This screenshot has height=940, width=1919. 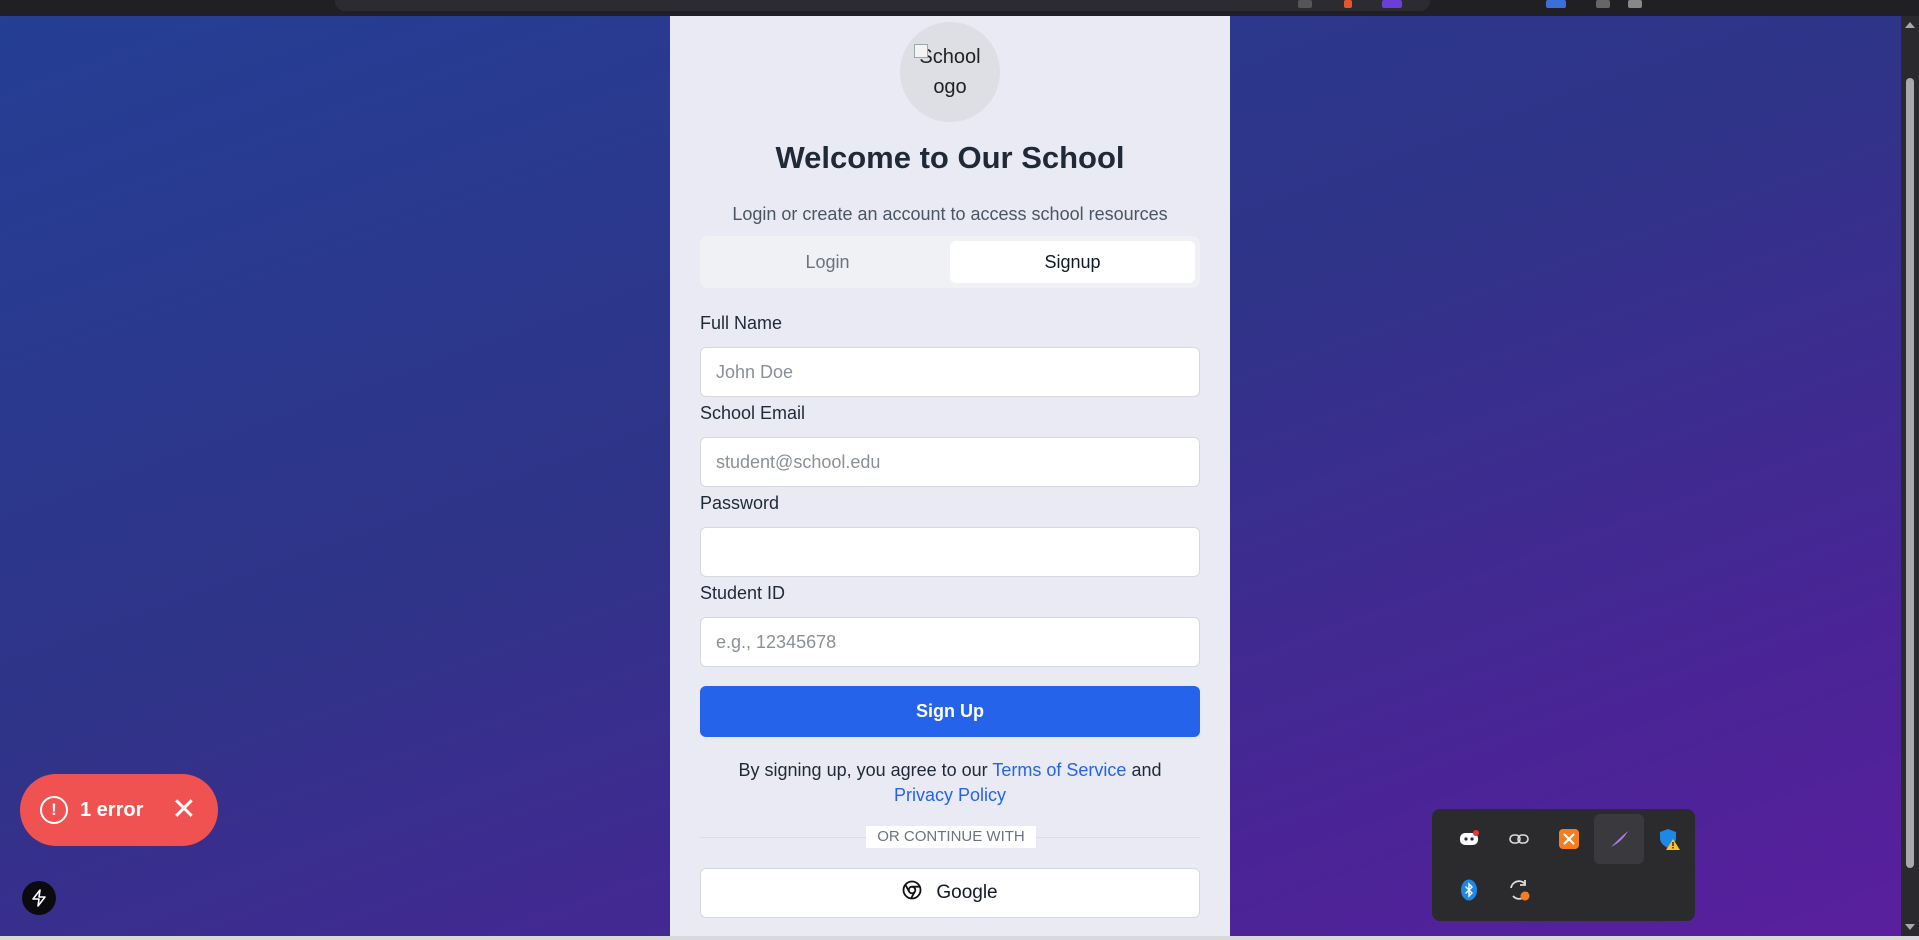 What do you see at coordinates (1563, 865) in the screenshot?
I see `system-tray-overflow` at bounding box center [1563, 865].